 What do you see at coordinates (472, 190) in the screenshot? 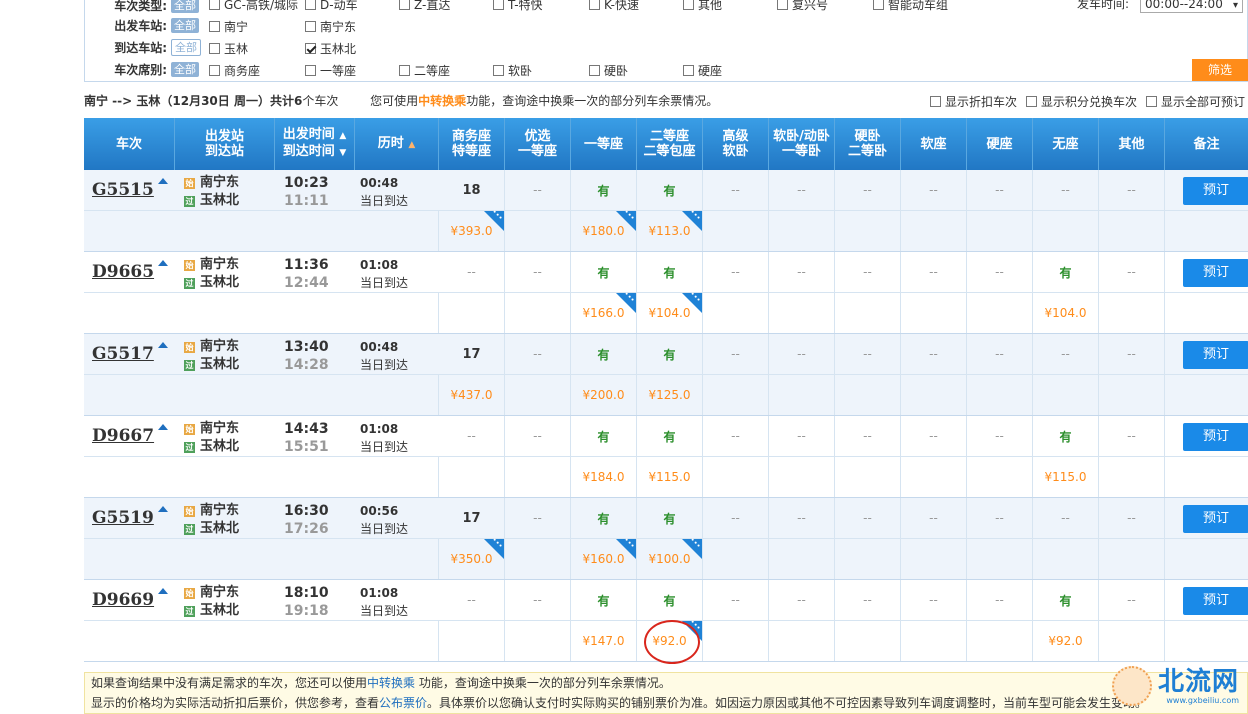
I see `seat-business-availability: 18` at bounding box center [472, 190].